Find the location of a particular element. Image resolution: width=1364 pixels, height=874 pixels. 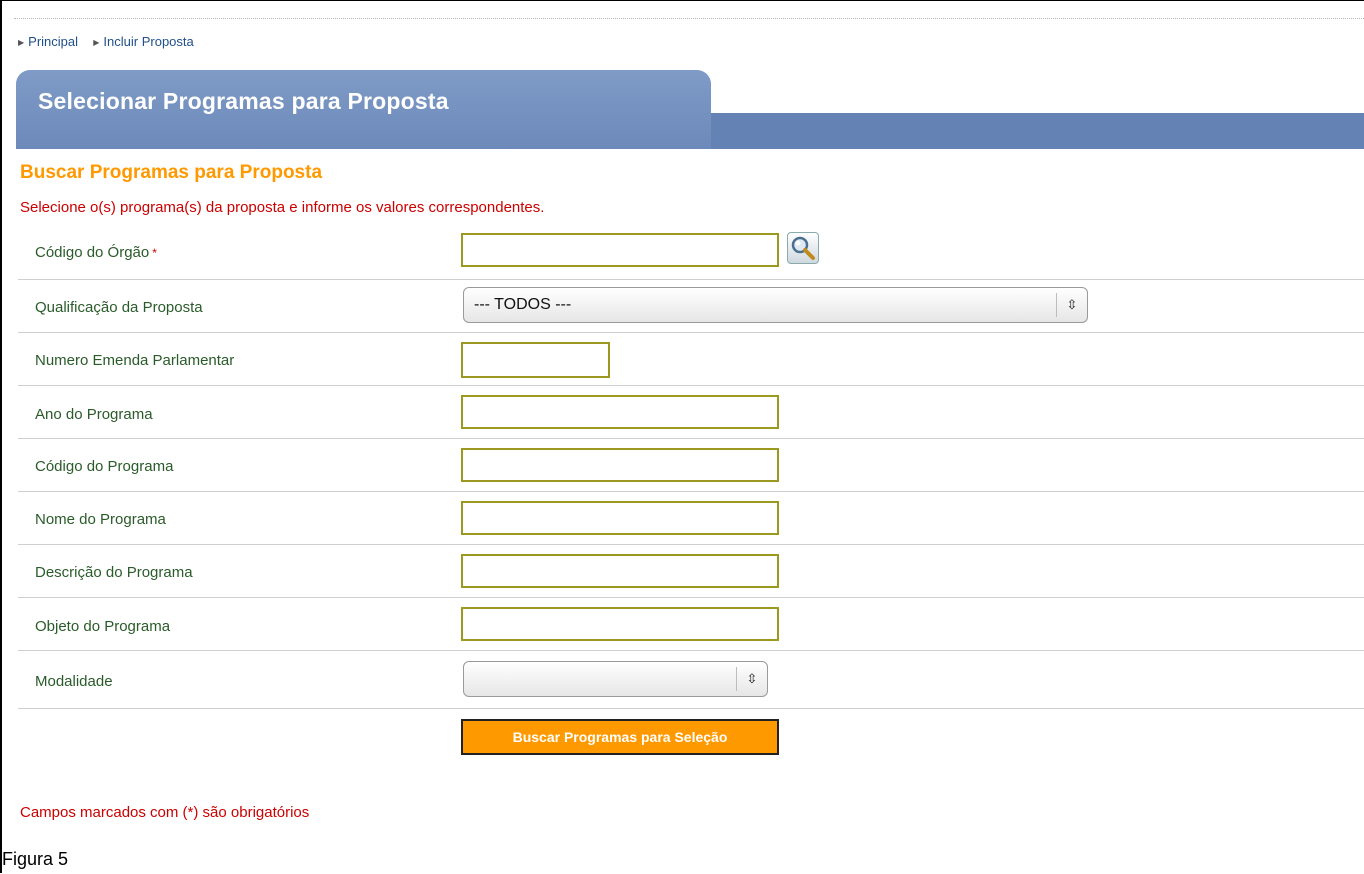

codigo-orgao-input is located at coordinates (620, 250).